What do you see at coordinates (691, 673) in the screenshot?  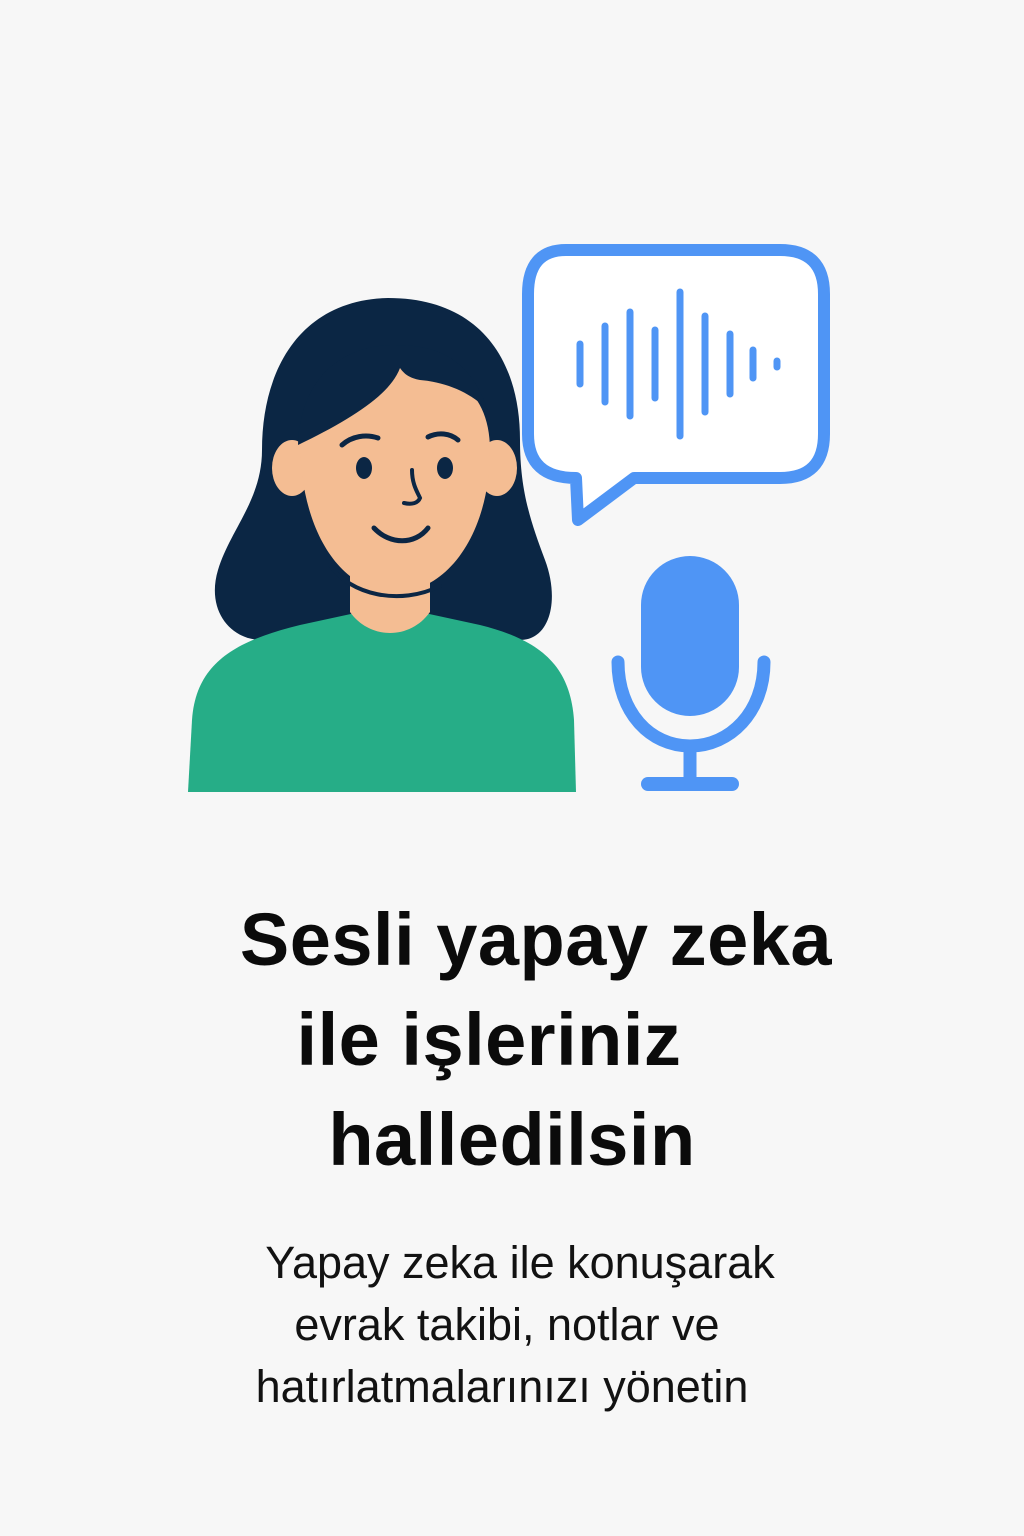 I see `microphone-icon` at bounding box center [691, 673].